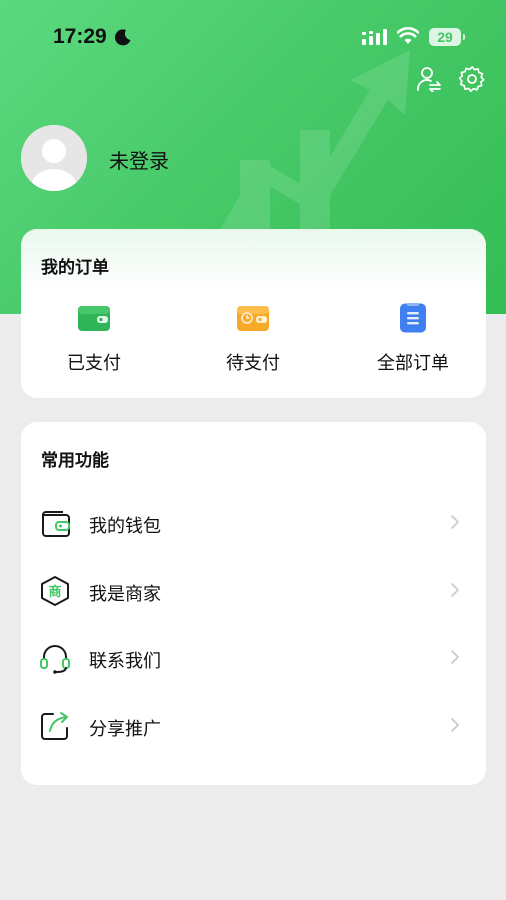 The width and height of the screenshot is (506, 900). What do you see at coordinates (253, 38) in the screenshot?
I see `status-bar: 17:29 29` at bounding box center [253, 38].